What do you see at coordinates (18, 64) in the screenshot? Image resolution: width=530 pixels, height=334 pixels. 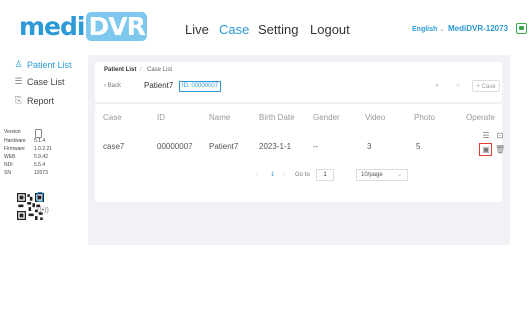 I see `person-icon: ♙` at bounding box center [18, 64].